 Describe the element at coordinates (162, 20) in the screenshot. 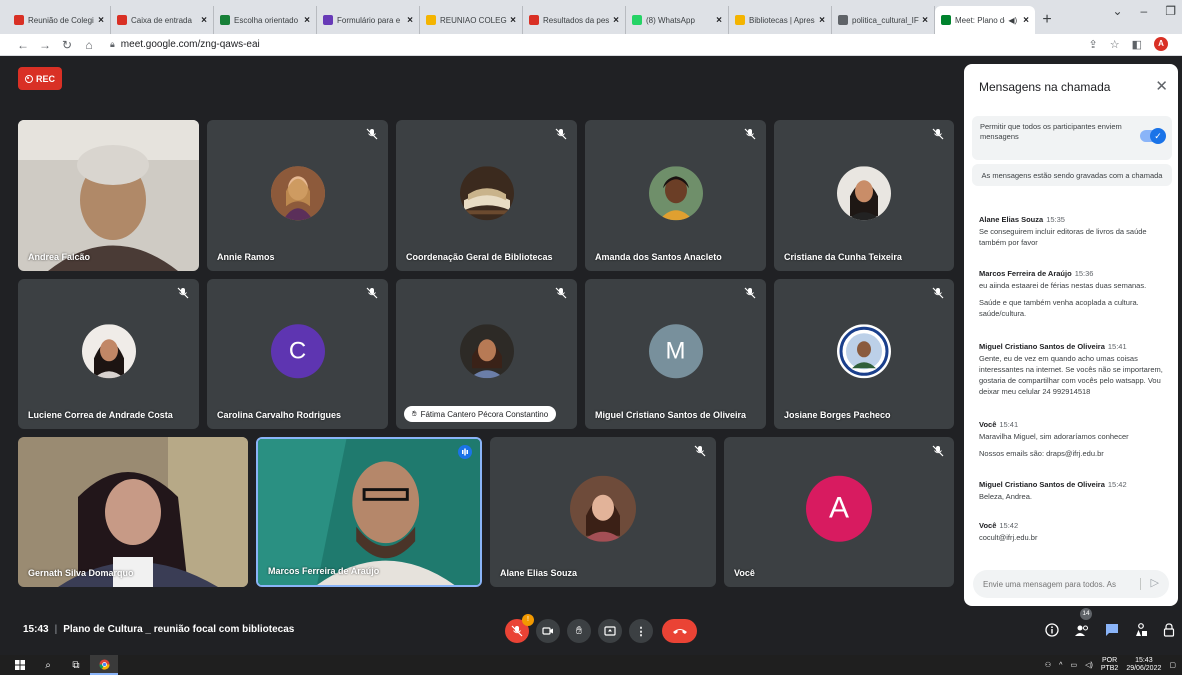

I see `browser-tab: Caixa de entrada ×` at that location.